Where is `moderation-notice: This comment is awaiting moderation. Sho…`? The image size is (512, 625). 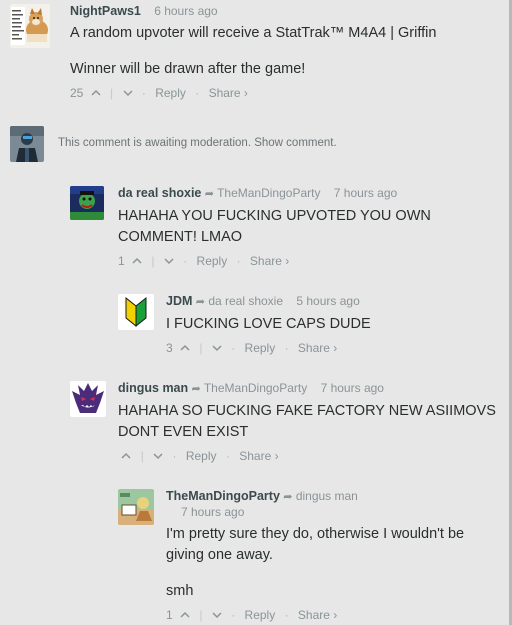 moderation-notice: This comment is awaiting moderation. Sho… is located at coordinates (197, 143).